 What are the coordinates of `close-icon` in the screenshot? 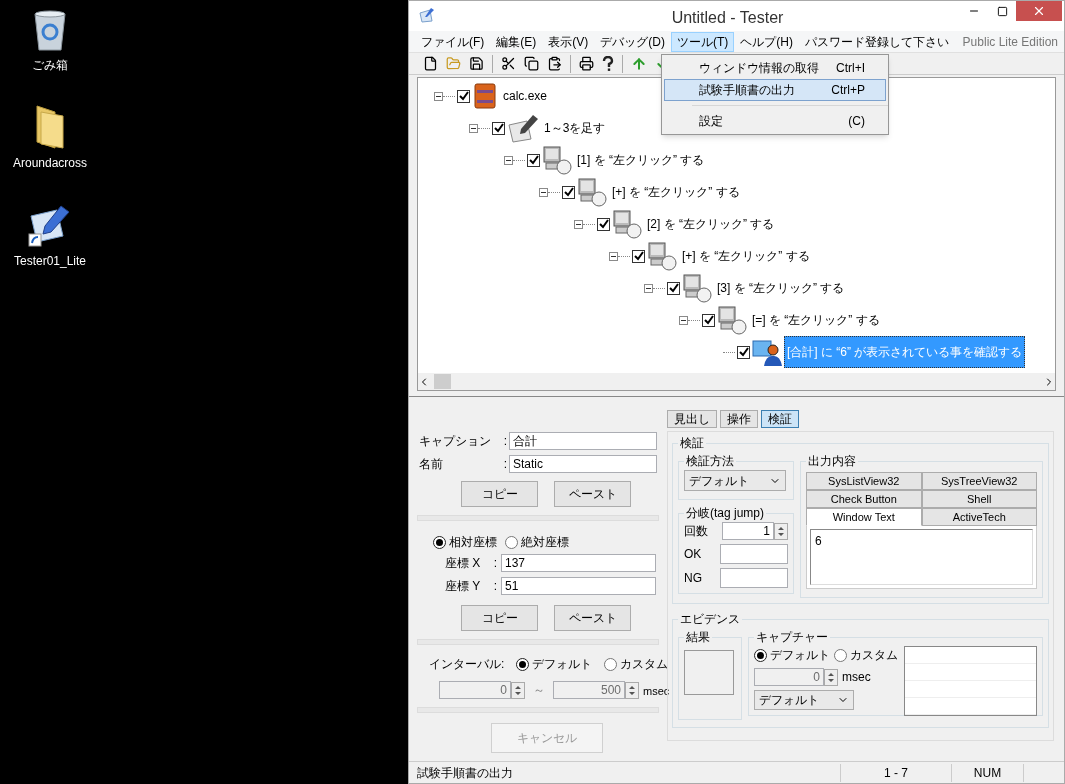 It's located at (1039, 11).